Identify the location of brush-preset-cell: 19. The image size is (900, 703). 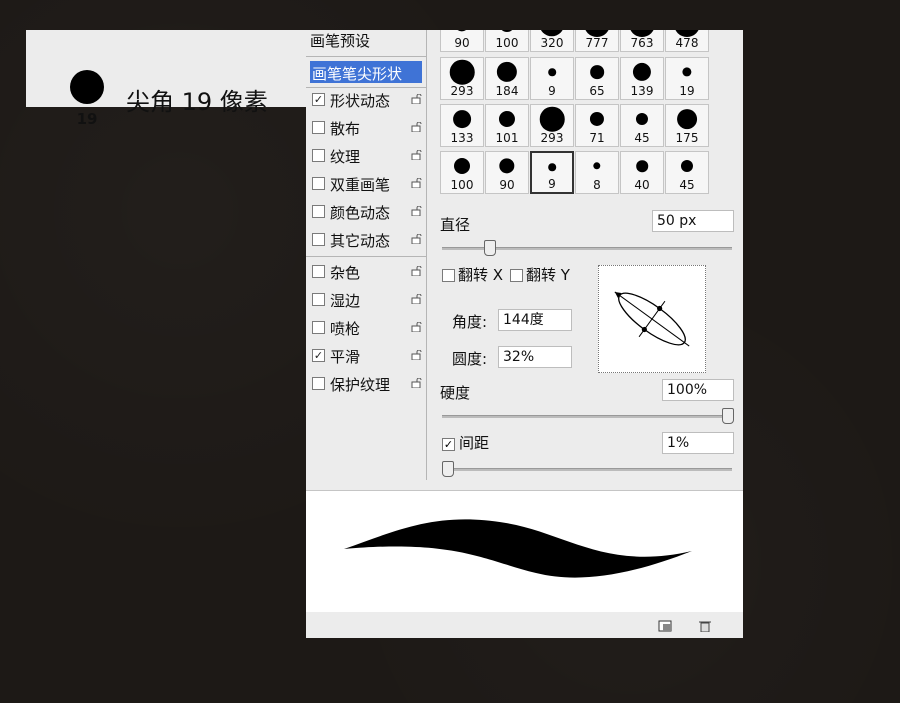
(687, 78).